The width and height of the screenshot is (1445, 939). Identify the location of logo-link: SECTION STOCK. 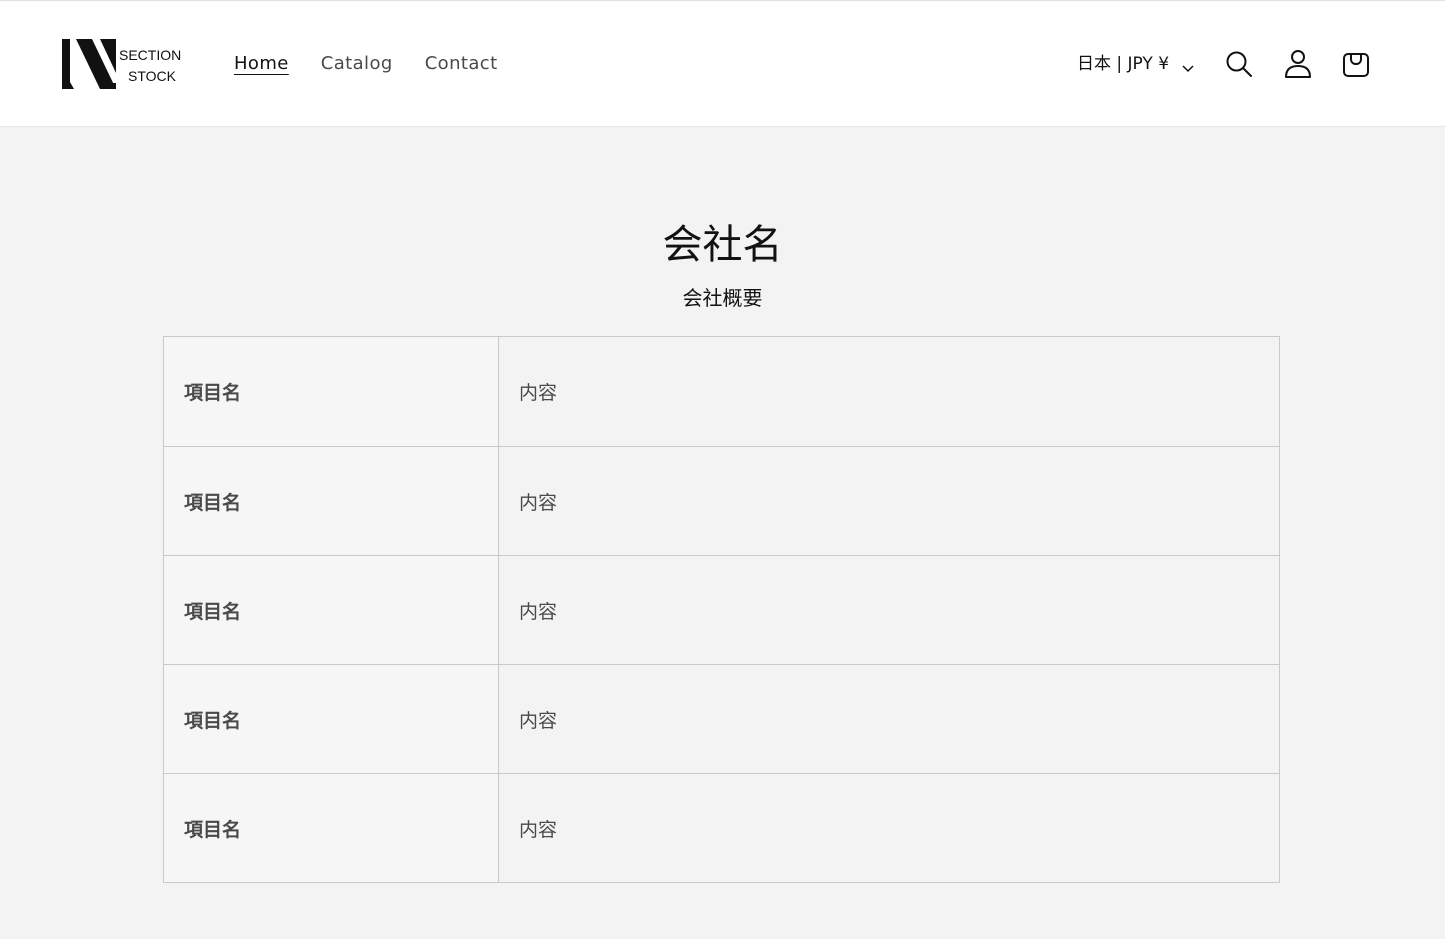
(122, 65).